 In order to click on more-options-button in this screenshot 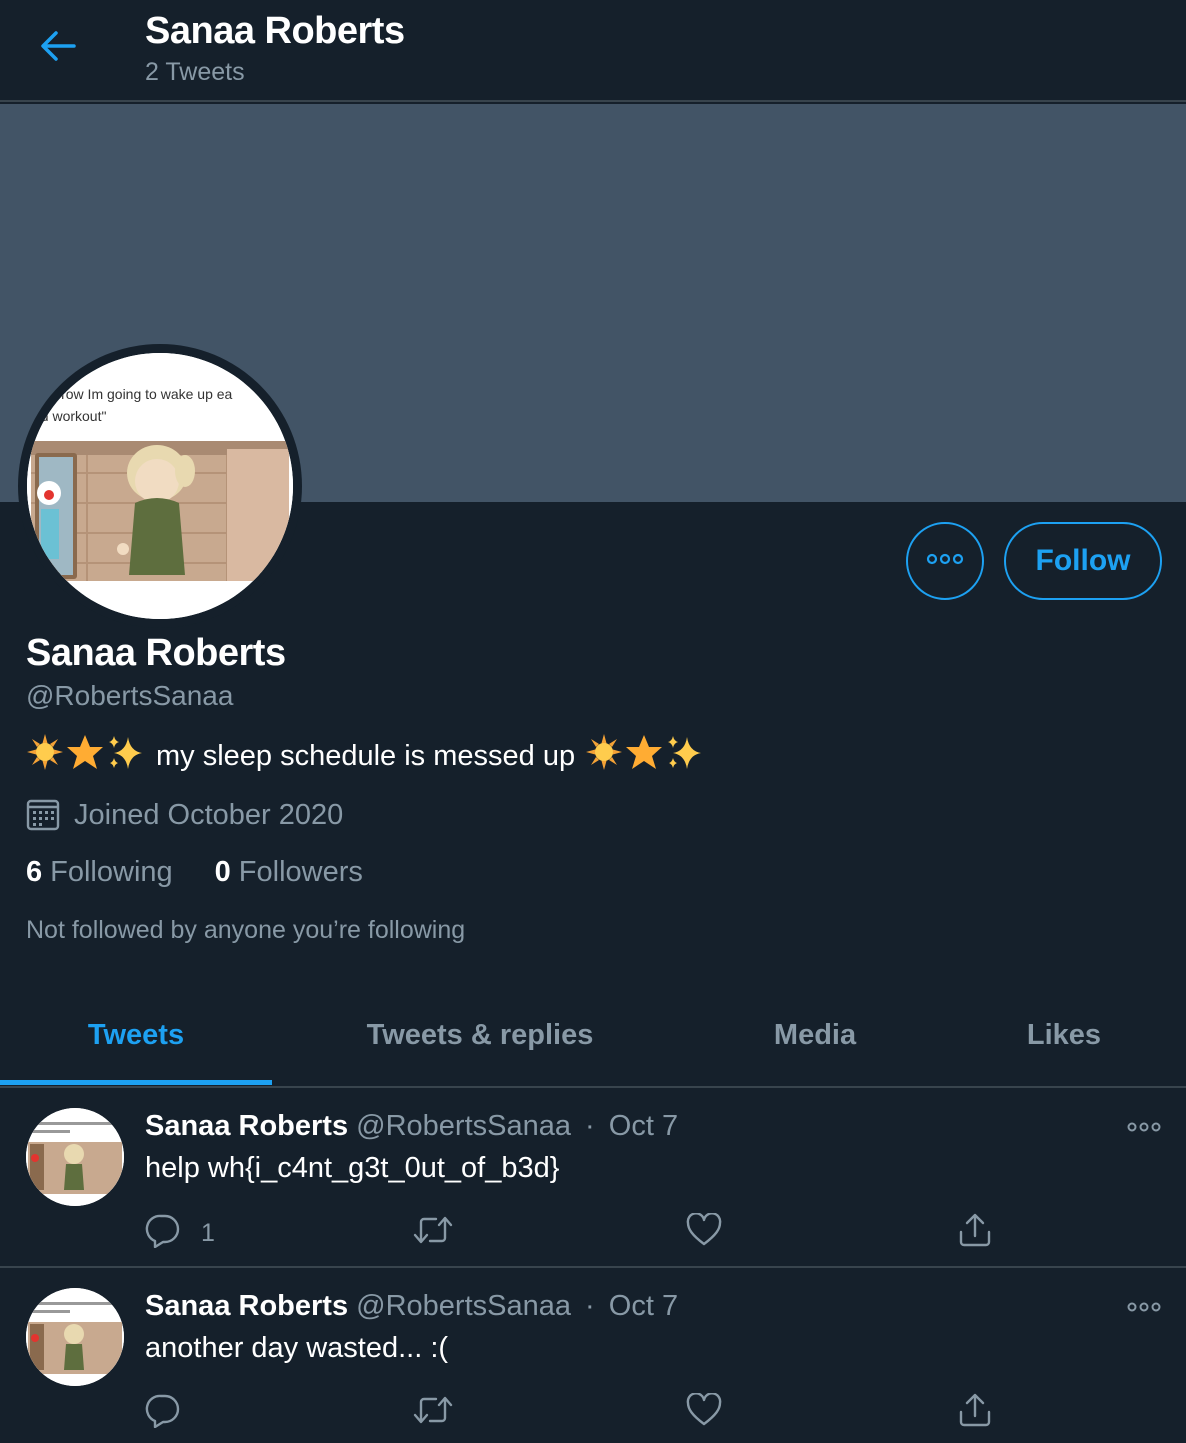, I will do `click(945, 561)`.